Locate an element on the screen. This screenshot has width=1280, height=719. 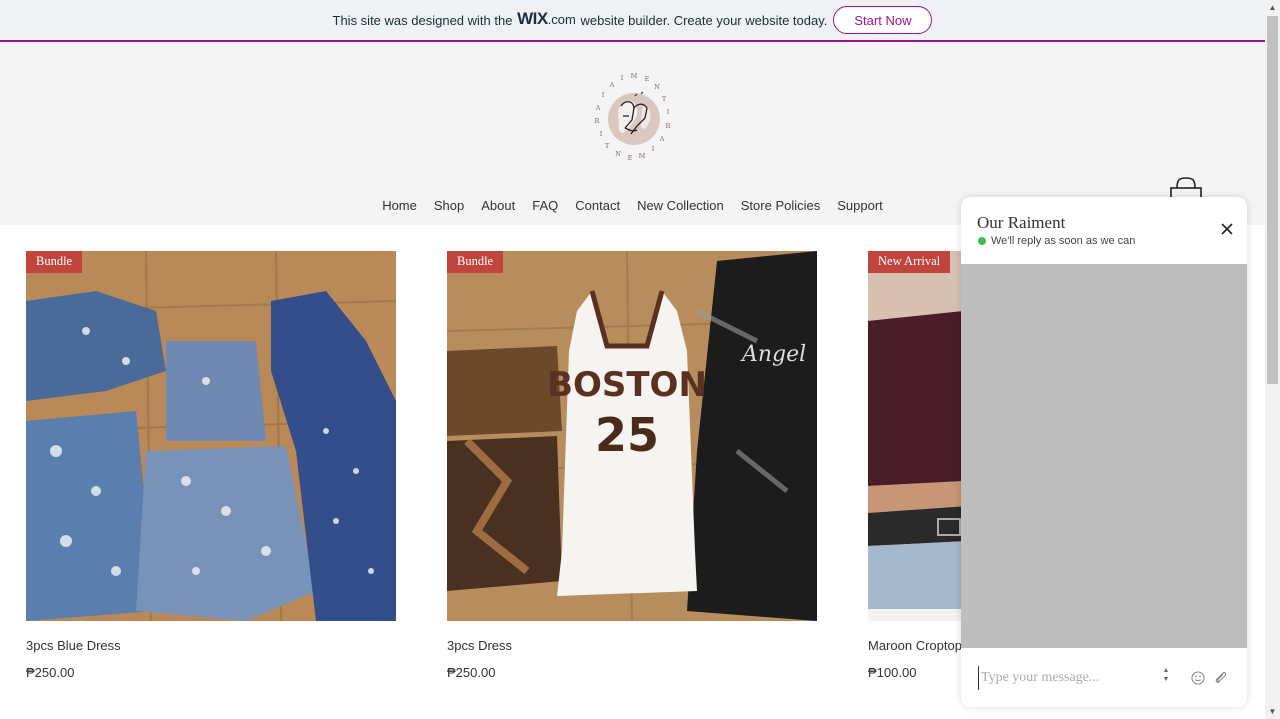
scroll-stepper: ▲ ▼ is located at coordinates (1166, 676).